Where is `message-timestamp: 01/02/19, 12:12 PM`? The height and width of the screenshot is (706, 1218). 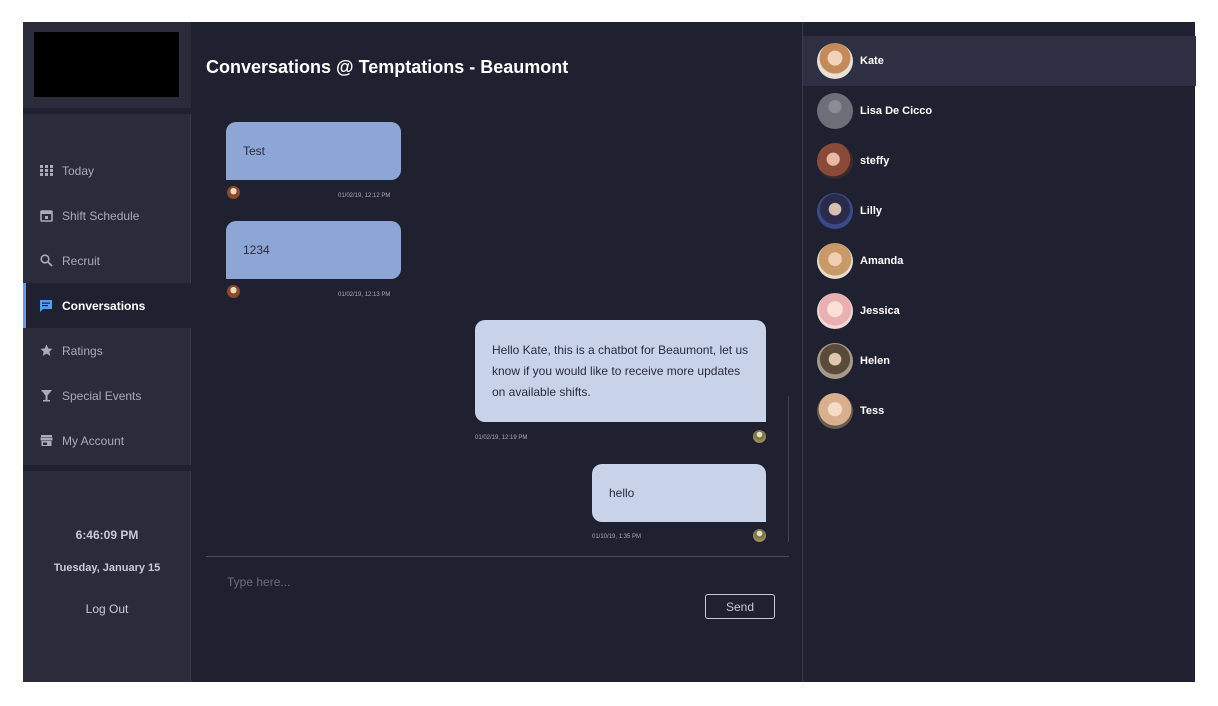 message-timestamp: 01/02/19, 12:12 PM is located at coordinates (364, 196).